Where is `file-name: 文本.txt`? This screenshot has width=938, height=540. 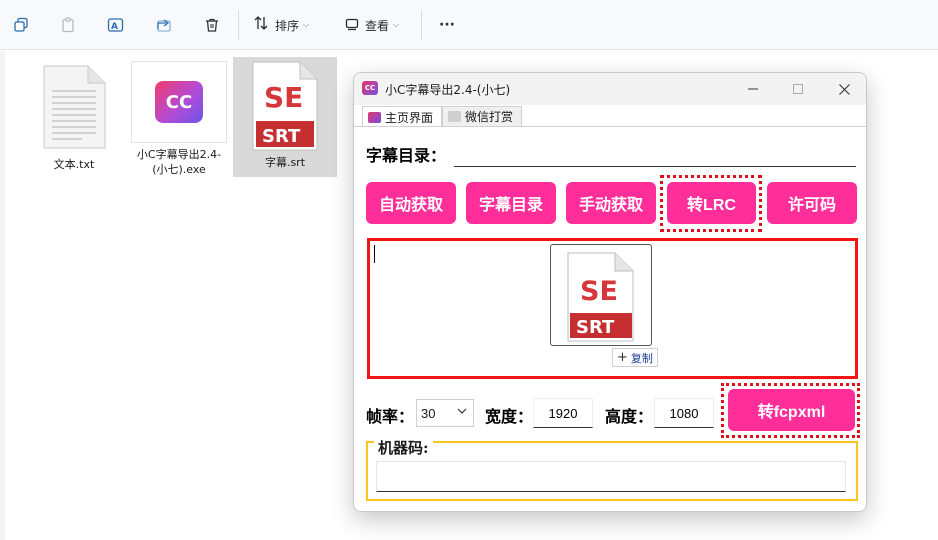 file-name: 文本.txt is located at coordinates (74, 164).